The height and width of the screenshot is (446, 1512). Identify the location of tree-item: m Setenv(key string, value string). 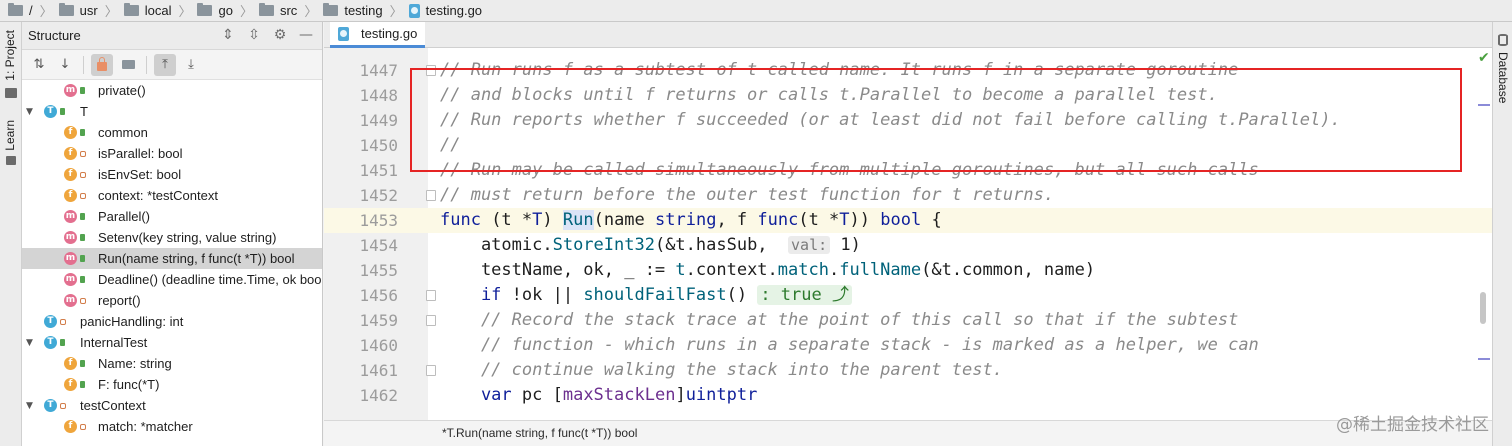
(172, 237).